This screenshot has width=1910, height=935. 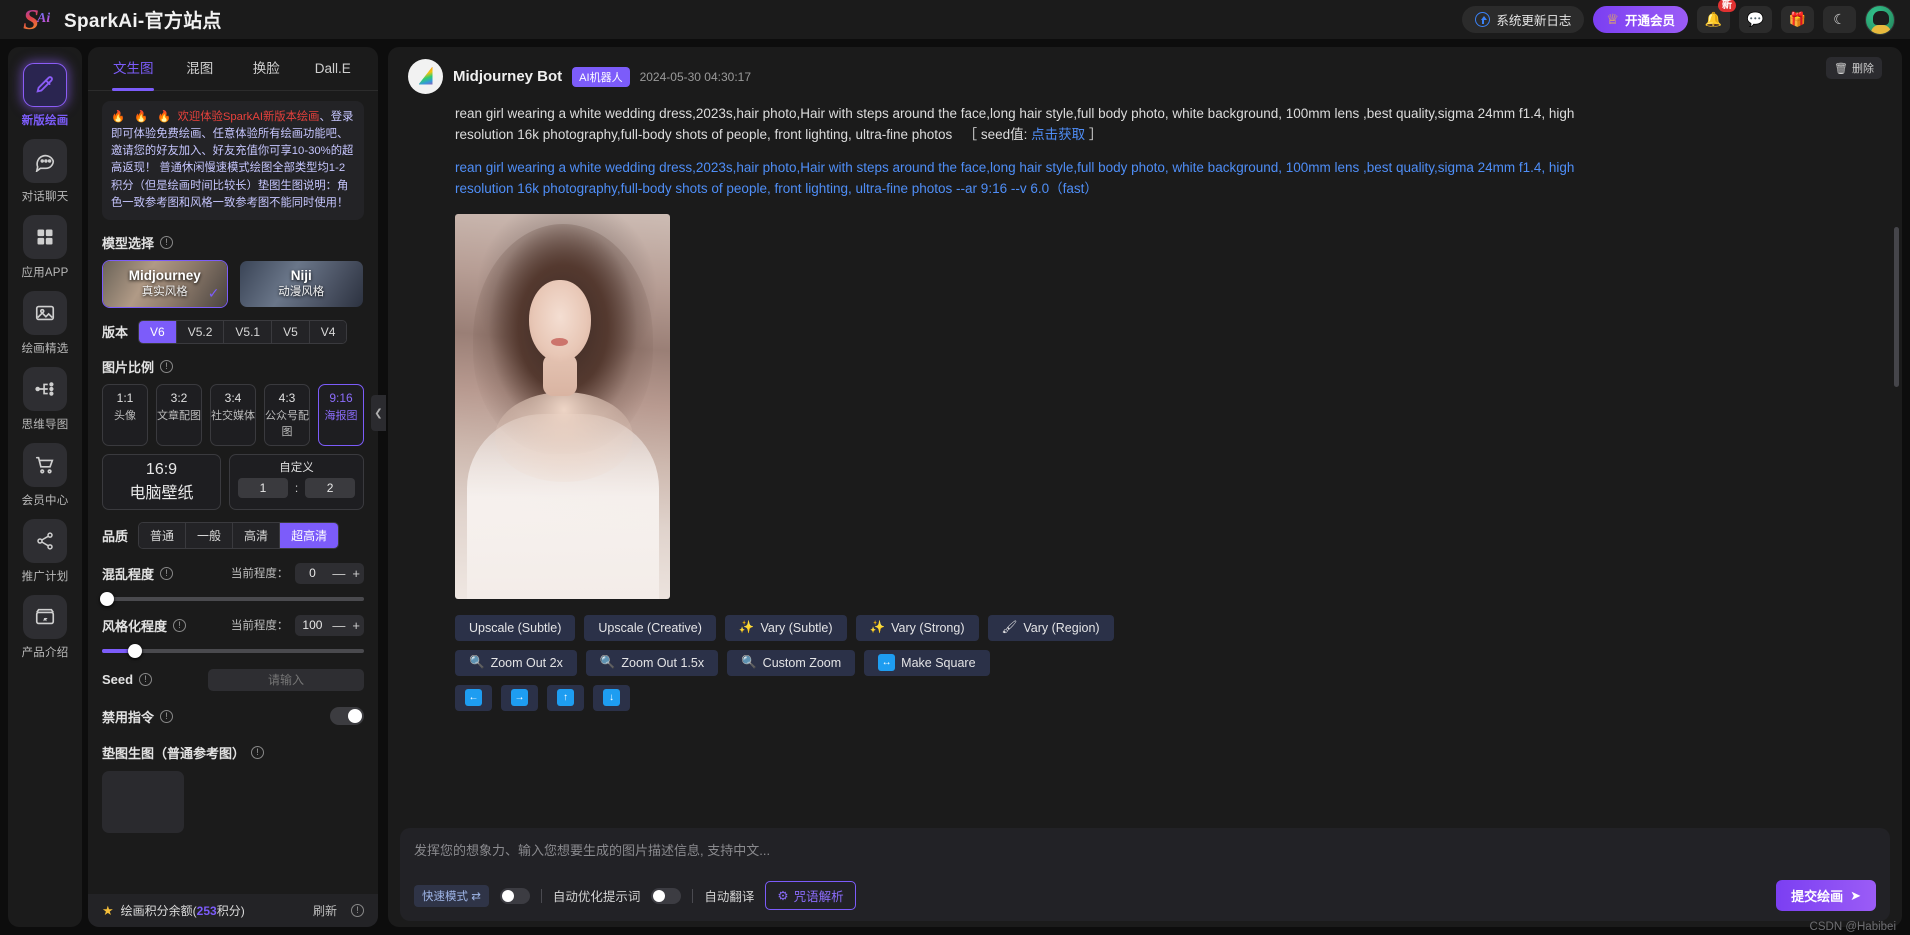 I want to click on version-option-v52: V5.2, so click(x=200, y=331).